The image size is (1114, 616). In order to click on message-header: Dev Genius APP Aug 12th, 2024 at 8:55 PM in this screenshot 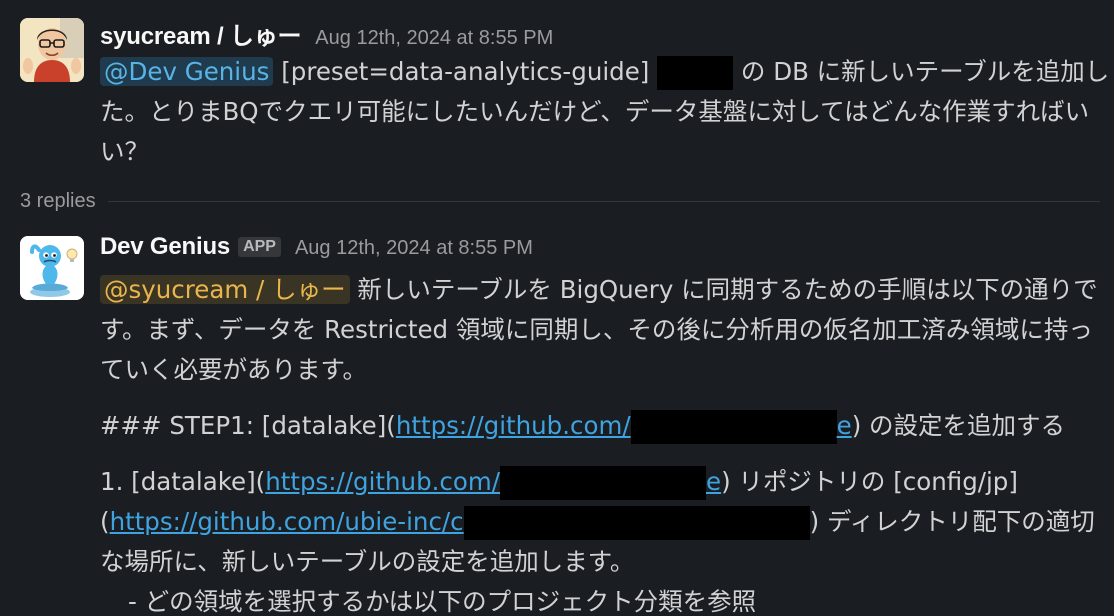, I will do `click(316, 247)`.